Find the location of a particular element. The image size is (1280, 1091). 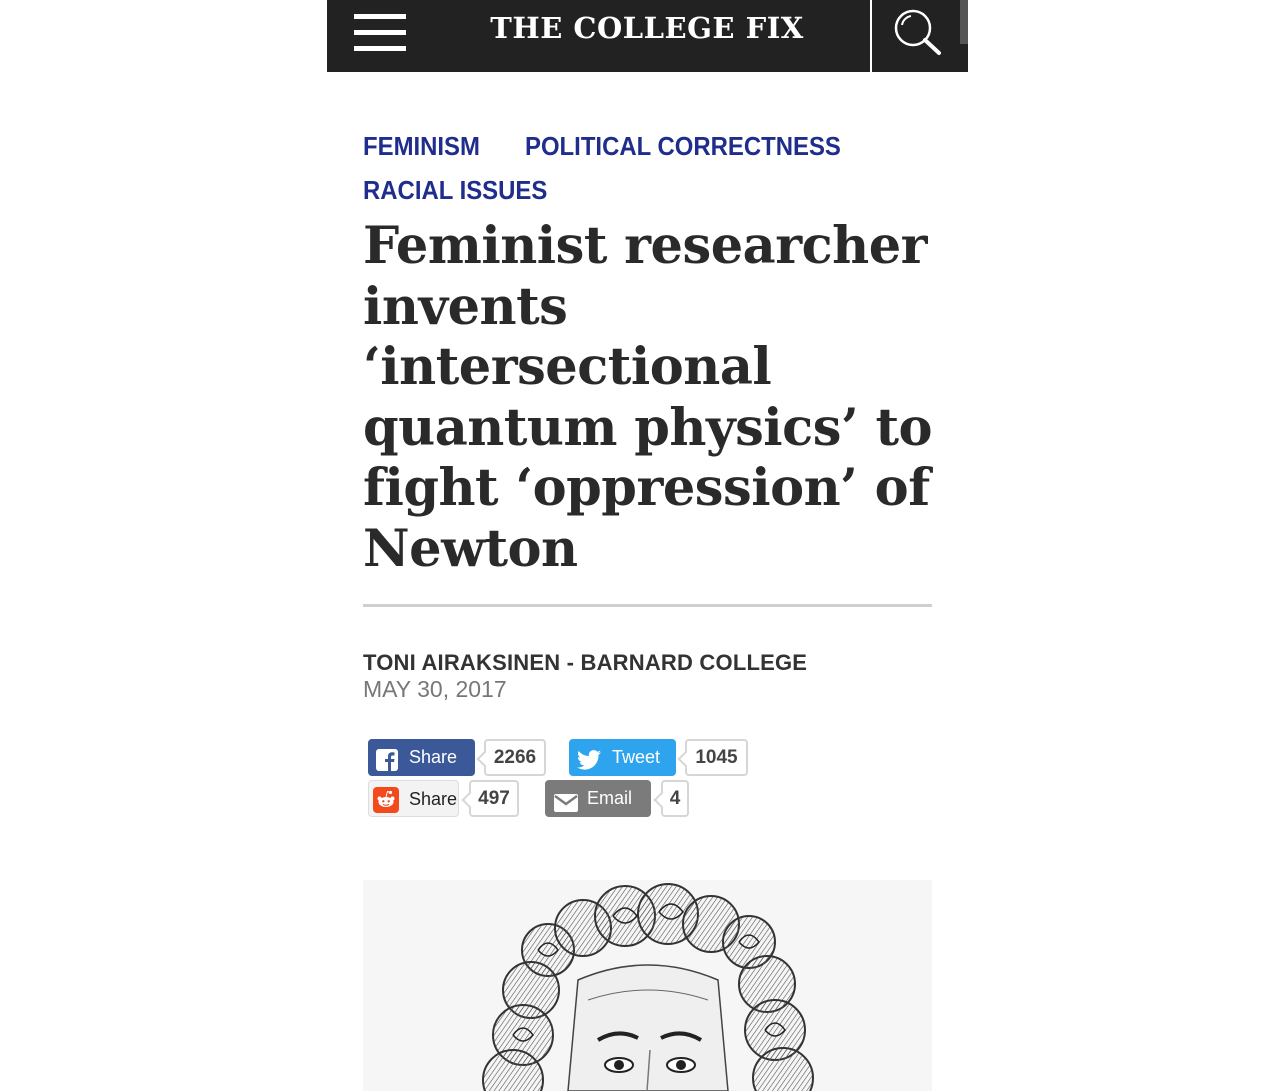

headline-line: fight ‘oppression’ of is located at coordinates (646, 488).